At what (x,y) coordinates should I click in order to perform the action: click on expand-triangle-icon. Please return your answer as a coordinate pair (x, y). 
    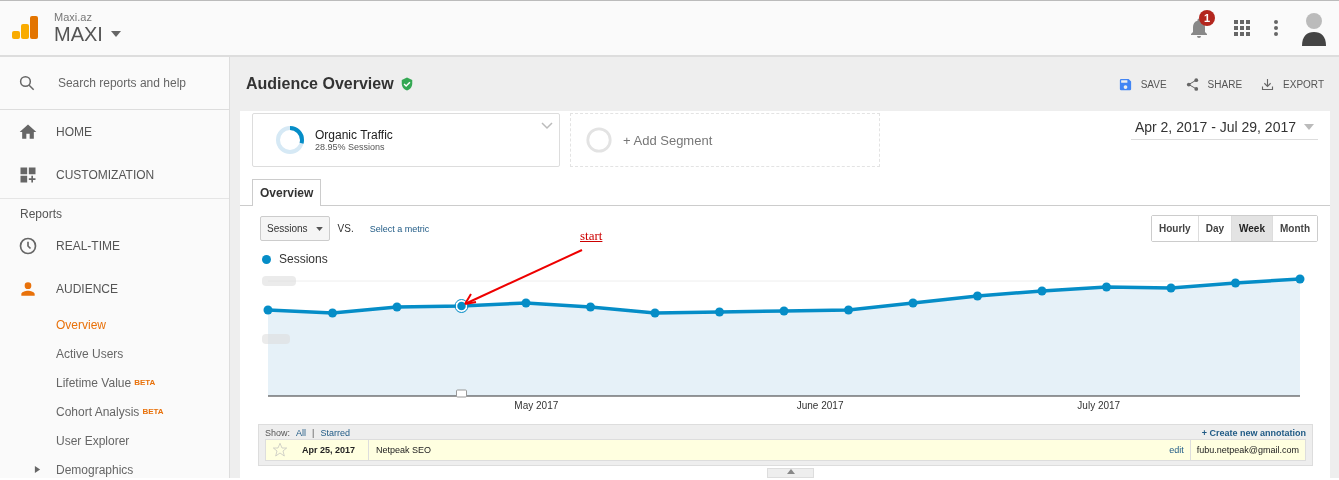
    Looking at the image, I should click on (37, 469).